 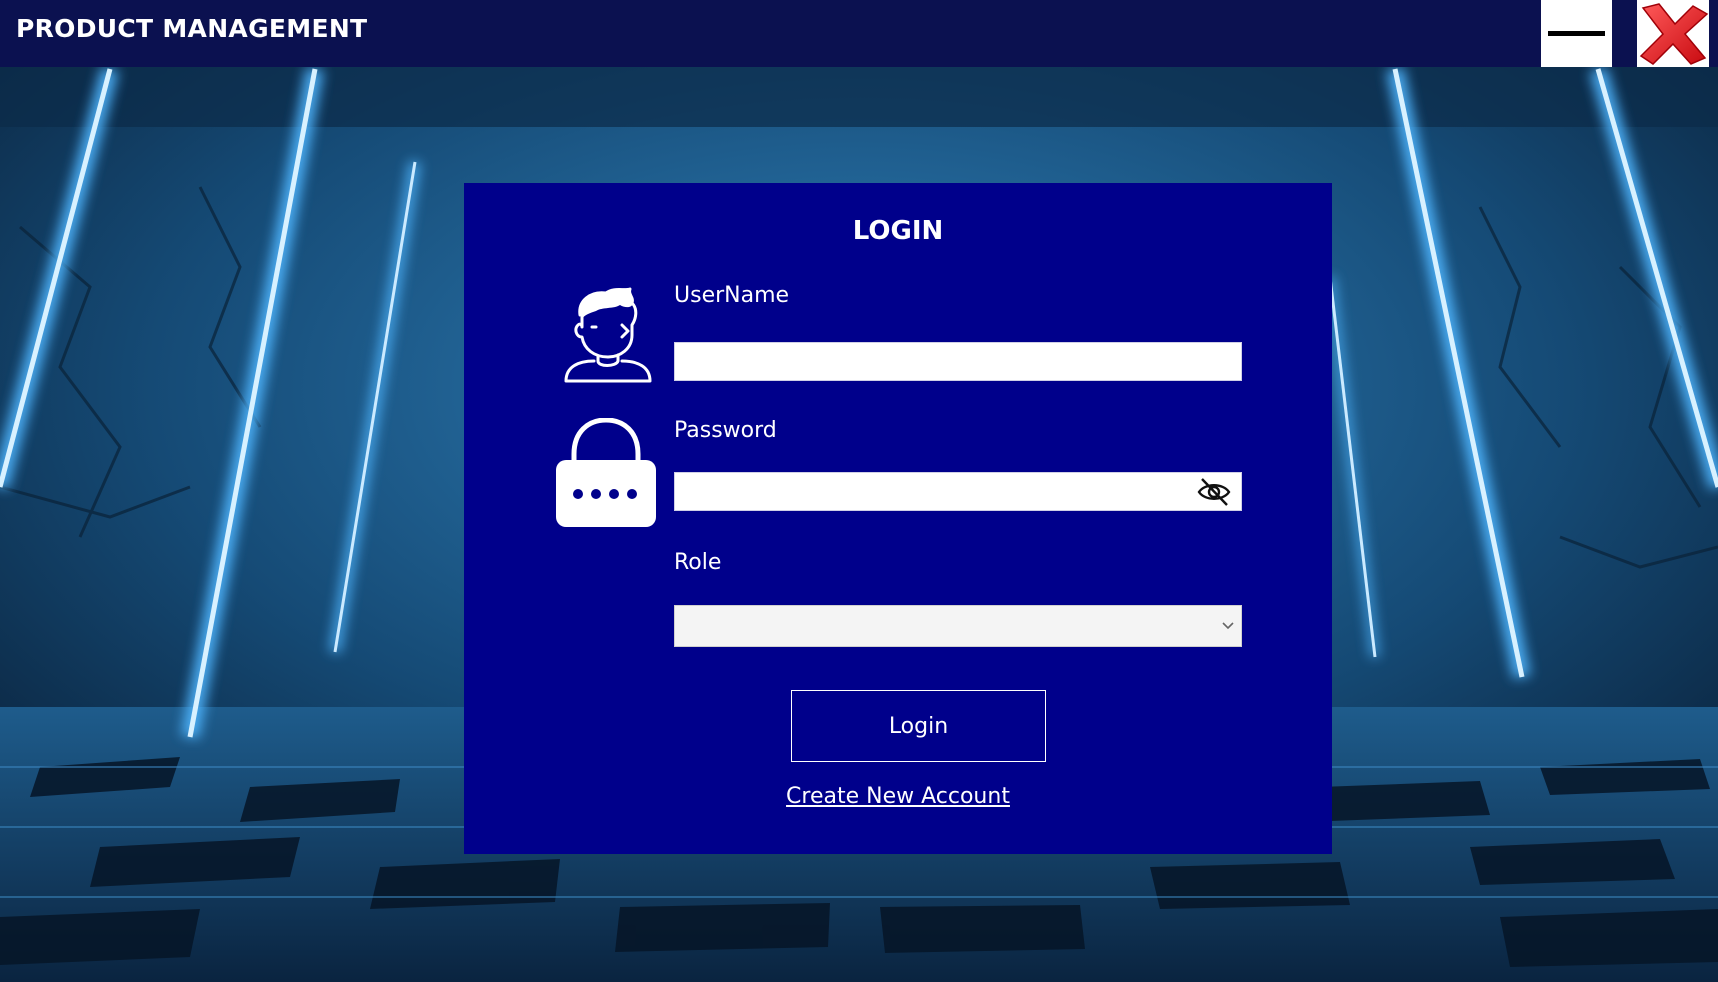 I want to click on title-bar: PRODUCT MANAGEMENT, so click(x=859, y=33).